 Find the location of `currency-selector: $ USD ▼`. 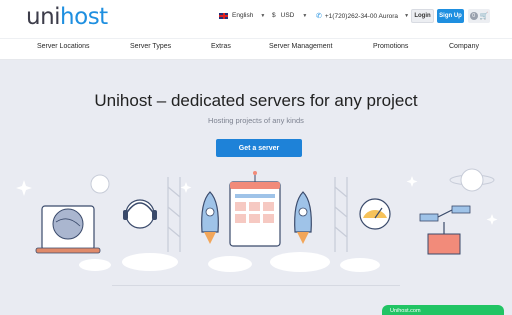

currency-selector: $ USD ▼ is located at coordinates (289, 15).